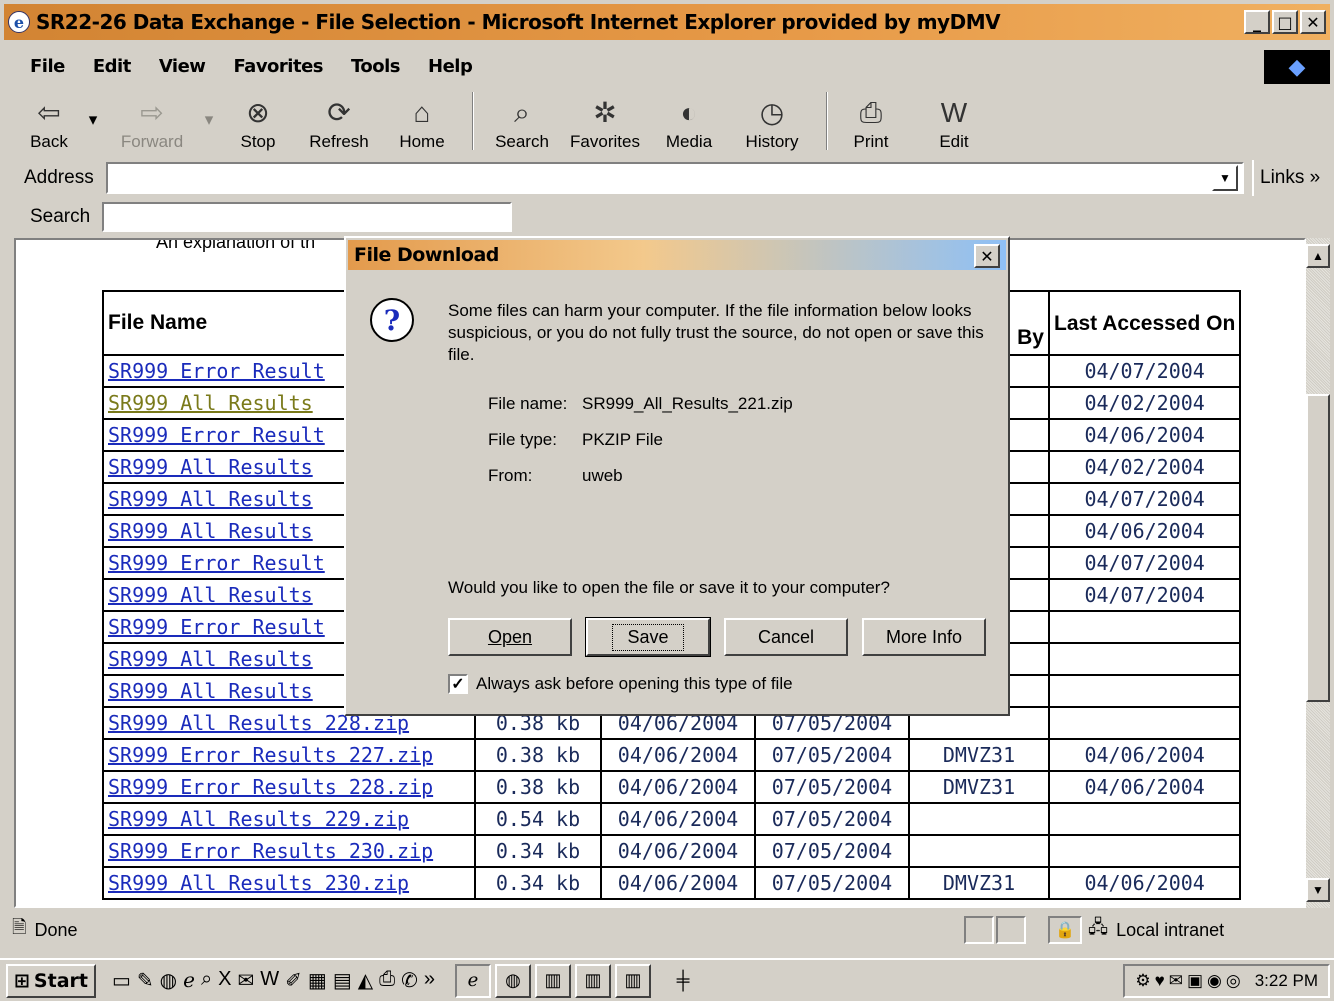 The height and width of the screenshot is (1001, 1334). Describe the element at coordinates (1318, 256) in the screenshot. I see `scroll-up-button: ▲` at that location.